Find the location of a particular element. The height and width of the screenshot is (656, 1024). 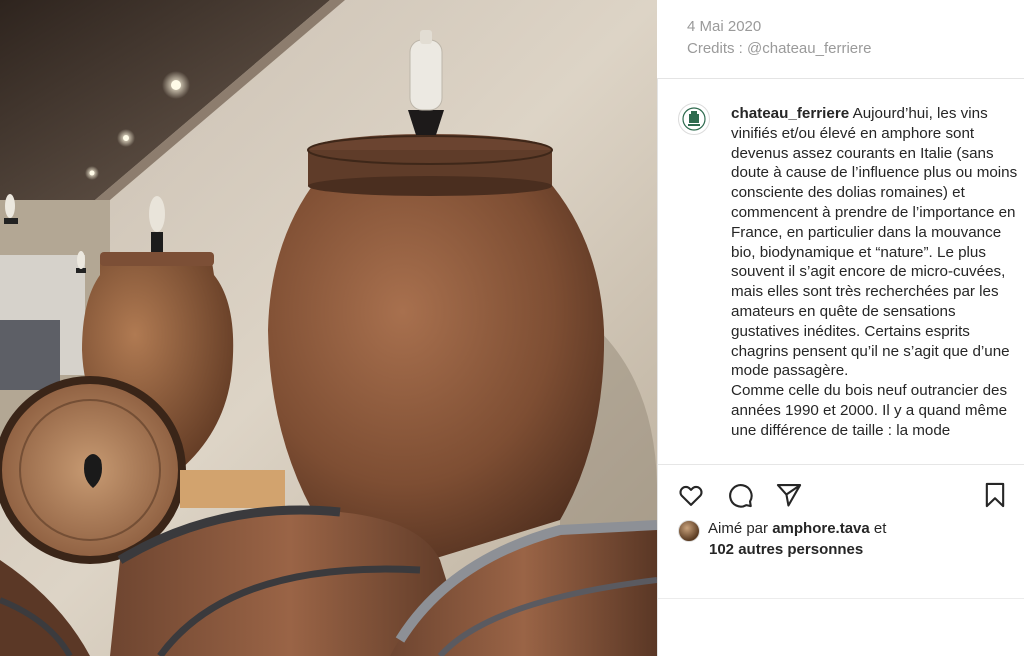

liker-username: amphore.tava is located at coordinates (821, 528).